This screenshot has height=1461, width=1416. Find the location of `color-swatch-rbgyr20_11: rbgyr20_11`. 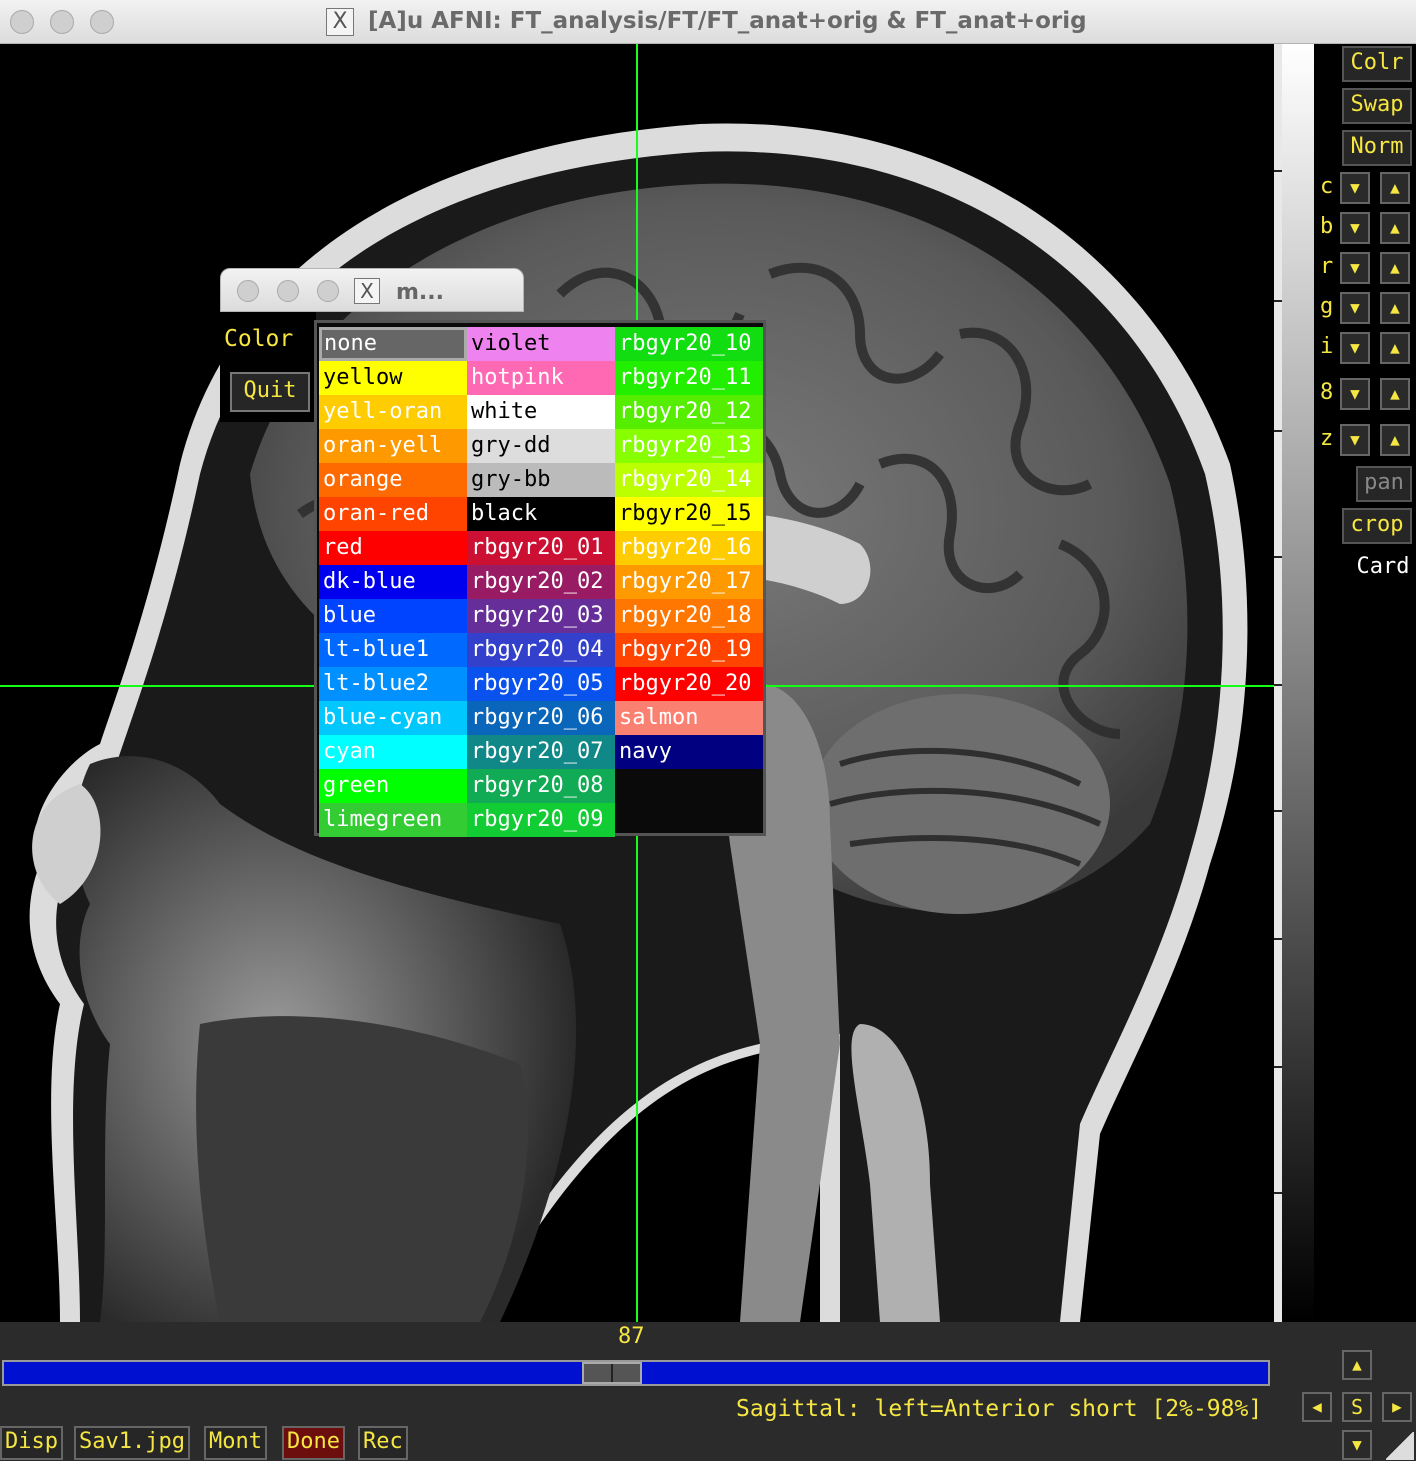

color-swatch-rbgyr20_11: rbgyr20_11 is located at coordinates (689, 378).